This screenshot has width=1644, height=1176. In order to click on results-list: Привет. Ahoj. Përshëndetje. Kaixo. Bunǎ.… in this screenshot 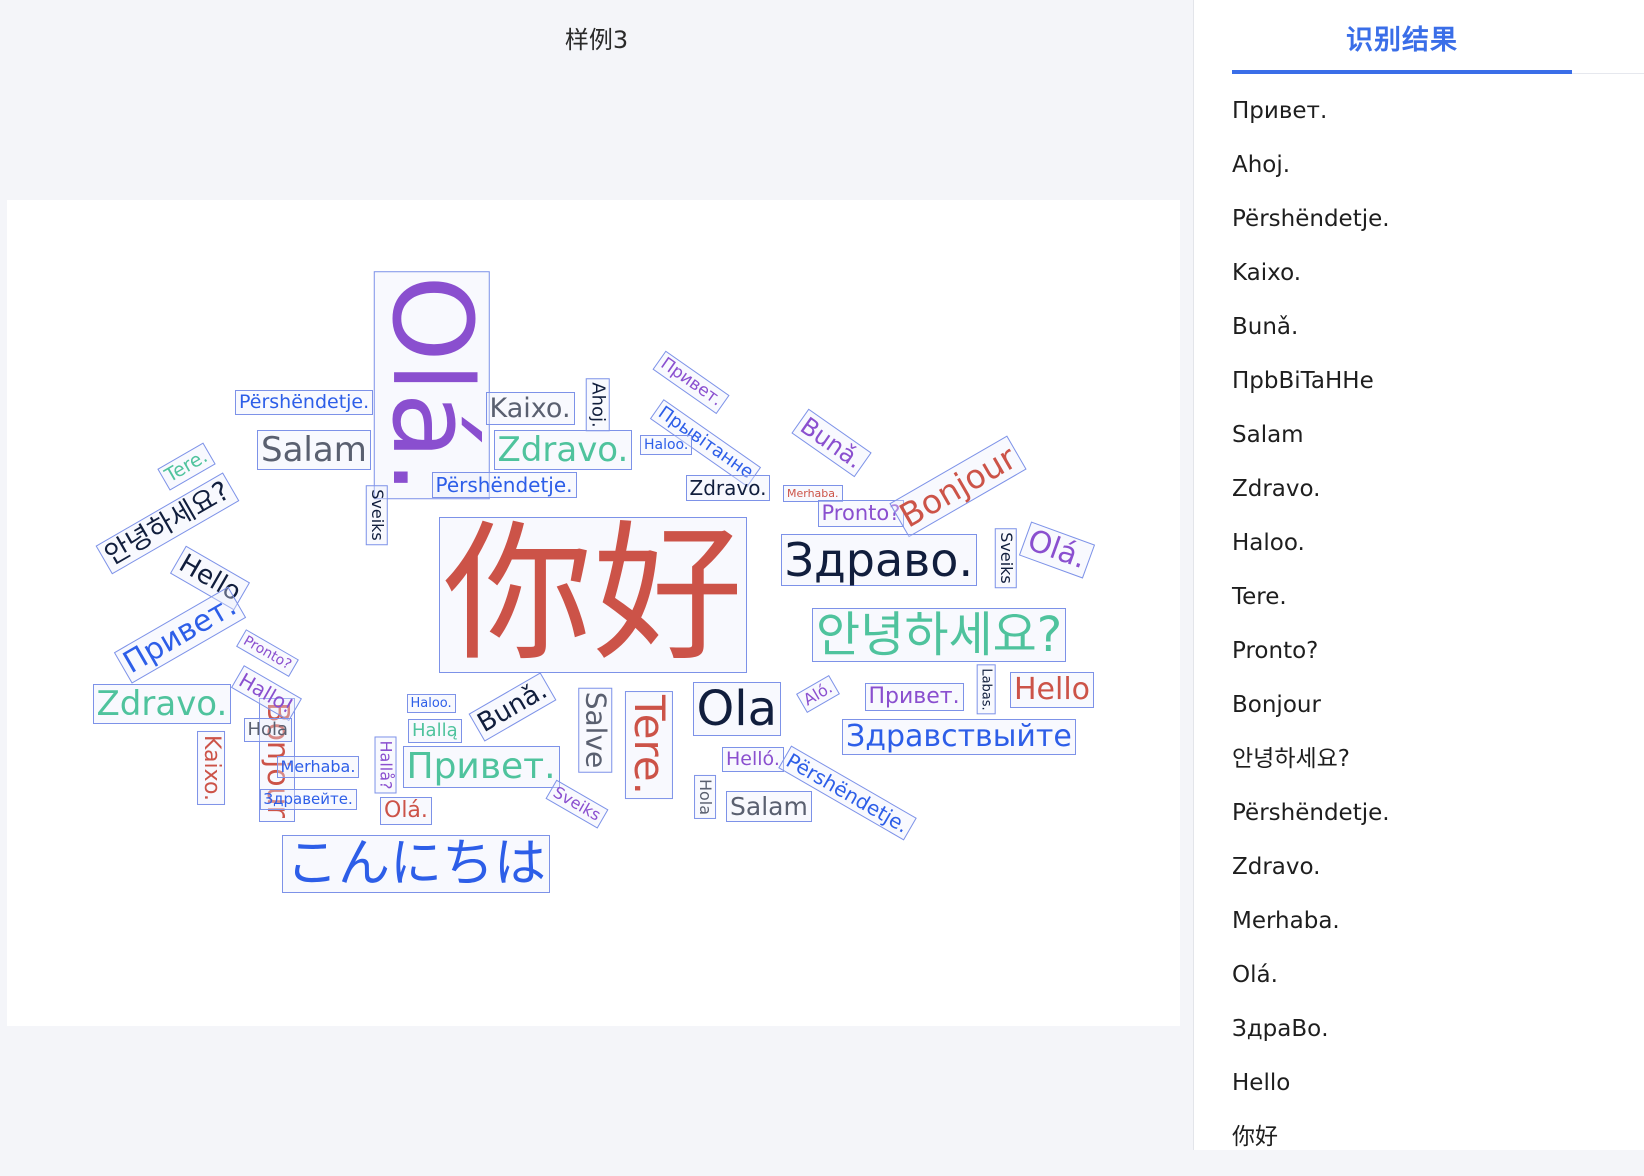, I will do `click(1311, 636)`.